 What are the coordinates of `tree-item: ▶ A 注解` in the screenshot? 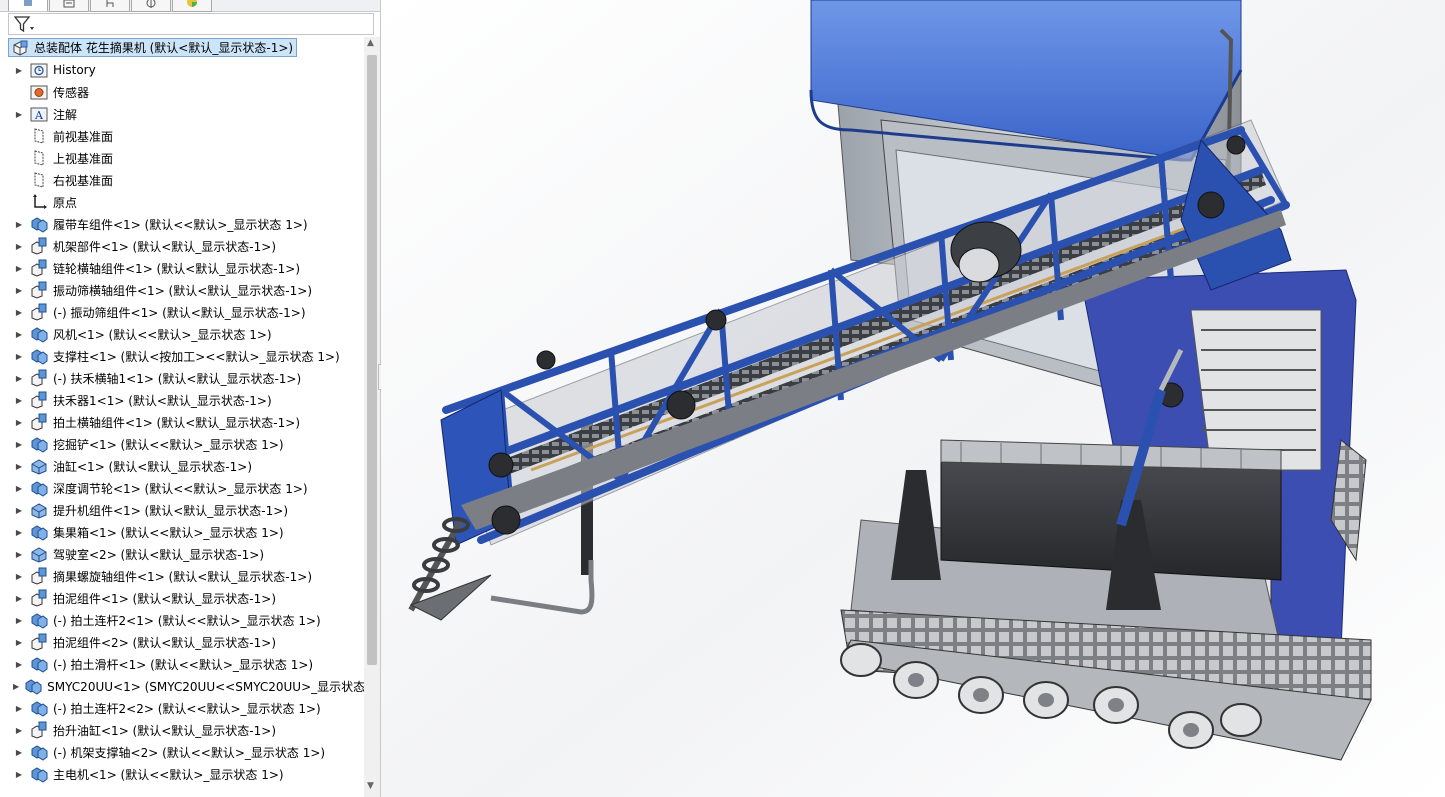 It's located at (182, 114).